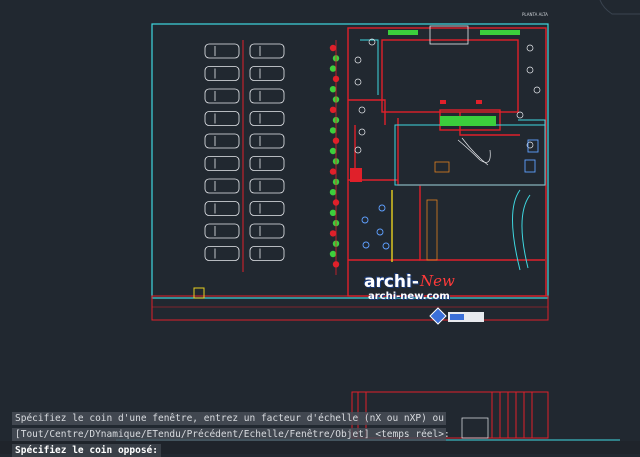  Describe the element at coordinates (334, 156) in the screenshot. I see `tree-column` at that location.